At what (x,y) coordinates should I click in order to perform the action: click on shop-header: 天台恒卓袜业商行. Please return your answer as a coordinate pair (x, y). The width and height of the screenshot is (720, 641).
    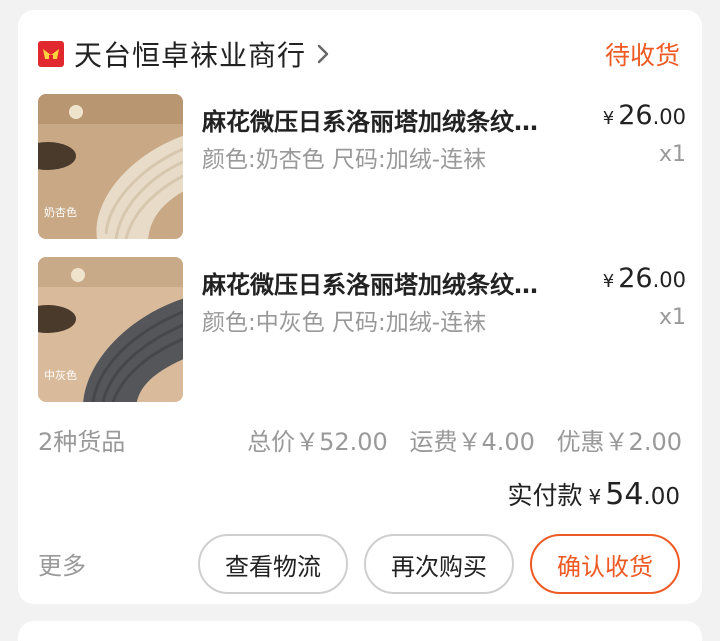
    Looking at the image, I should click on (184, 54).